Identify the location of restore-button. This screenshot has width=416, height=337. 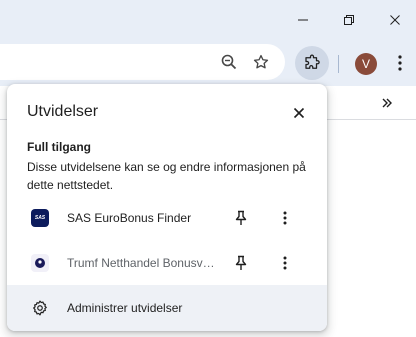
(349, 20).